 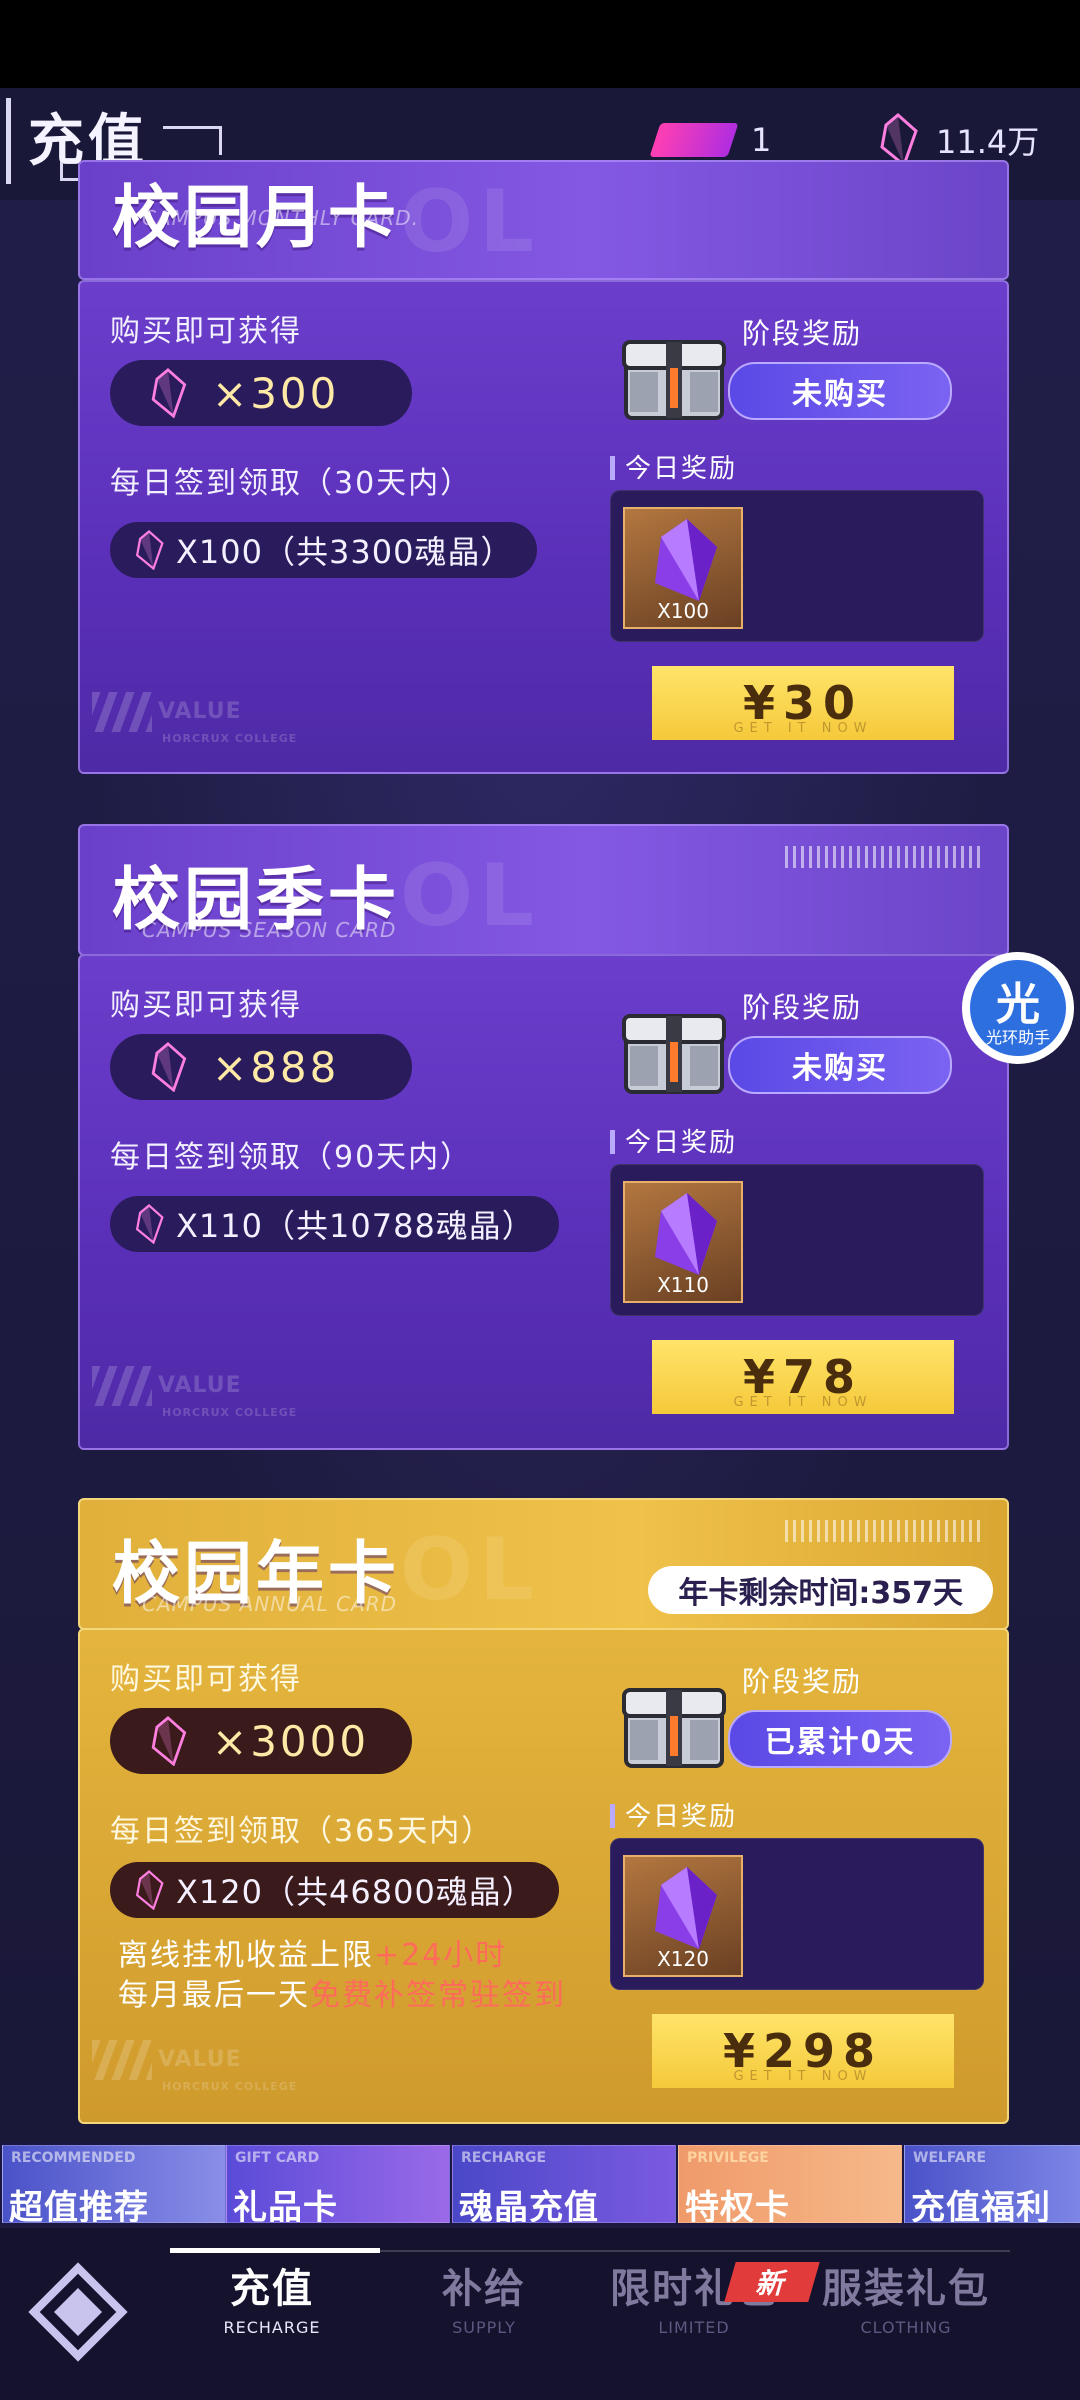 I want to click on reward-item-tile: X100, so click(x=683, y=568).